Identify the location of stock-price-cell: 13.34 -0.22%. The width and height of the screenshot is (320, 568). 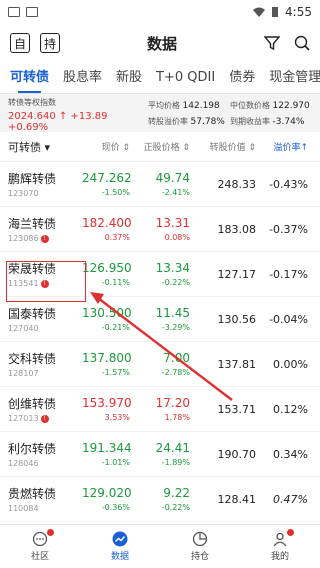
(160, 274).